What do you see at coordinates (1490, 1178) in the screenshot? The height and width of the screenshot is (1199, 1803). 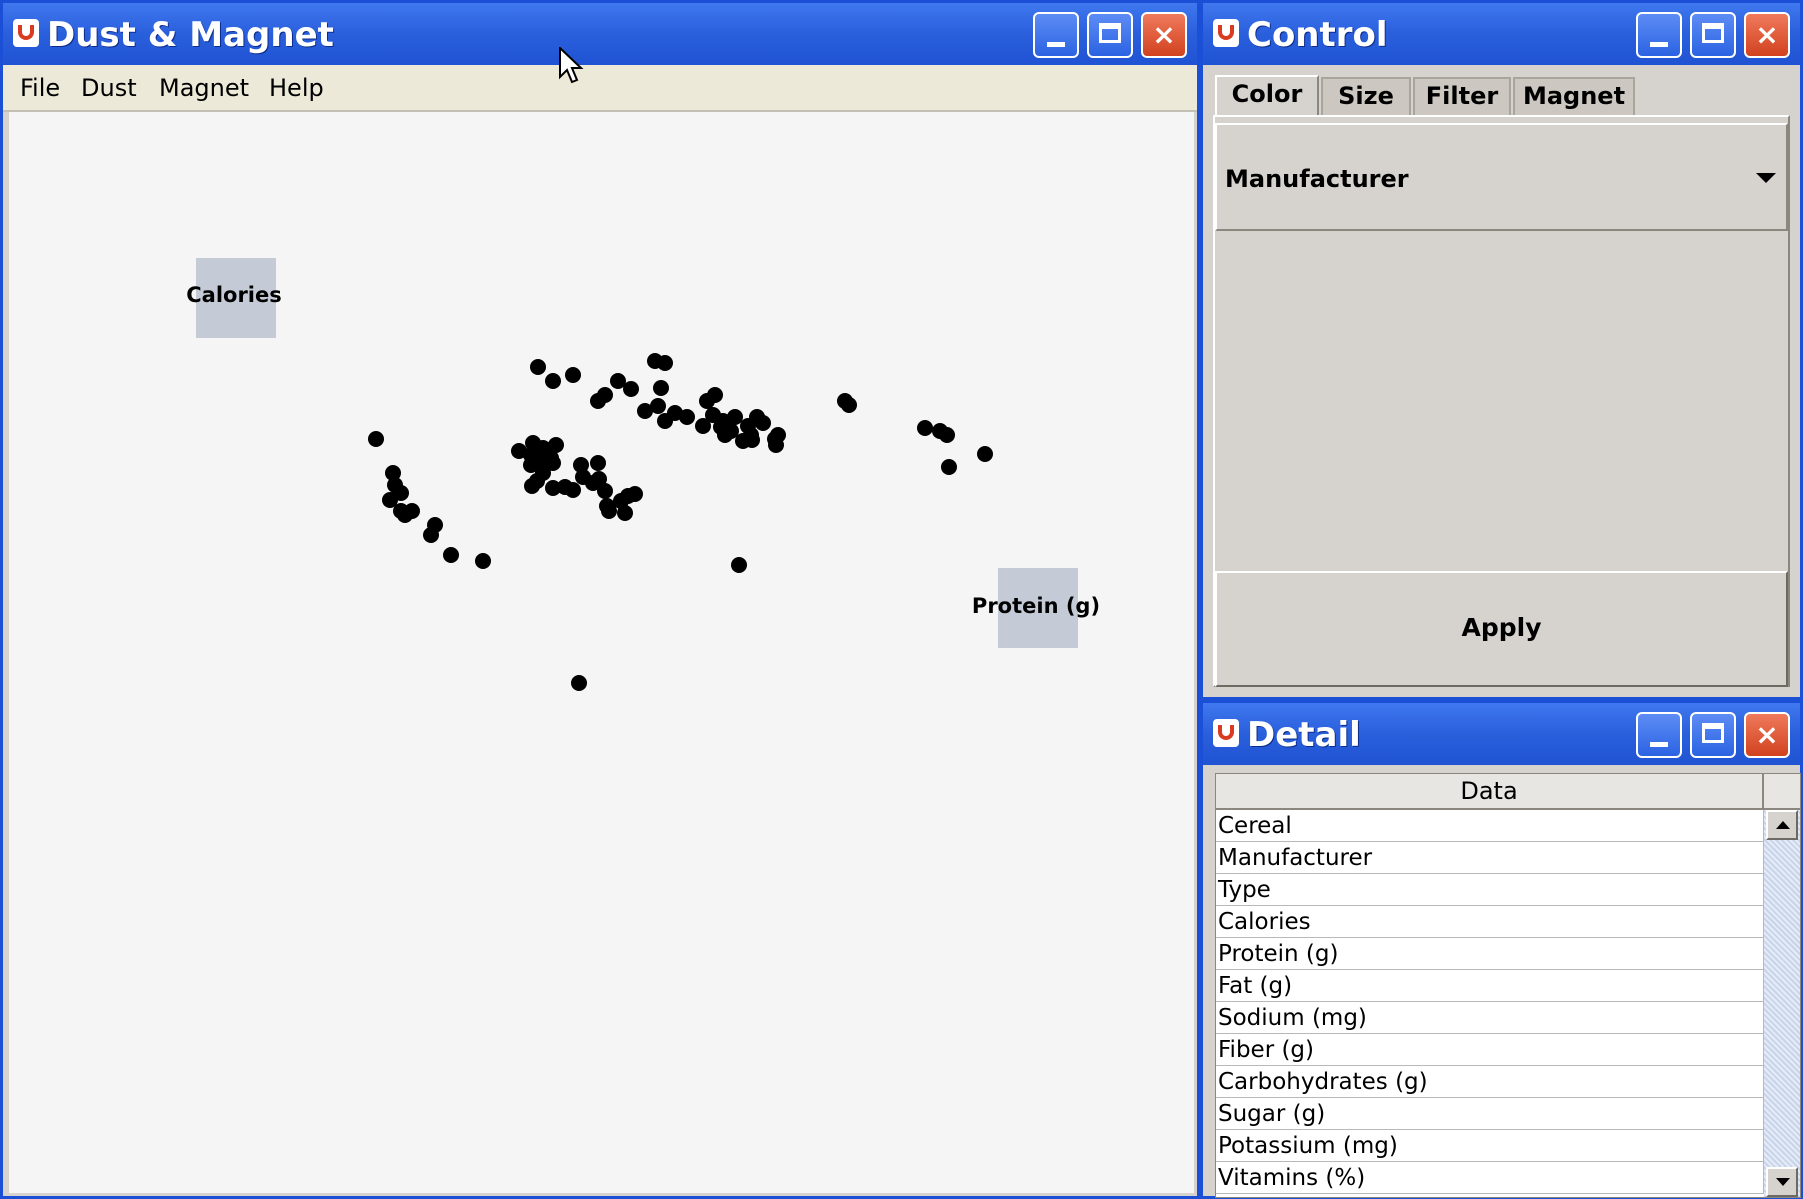 I see `table-row: Vitamins (%)` at bounding box center [1490, 1178].